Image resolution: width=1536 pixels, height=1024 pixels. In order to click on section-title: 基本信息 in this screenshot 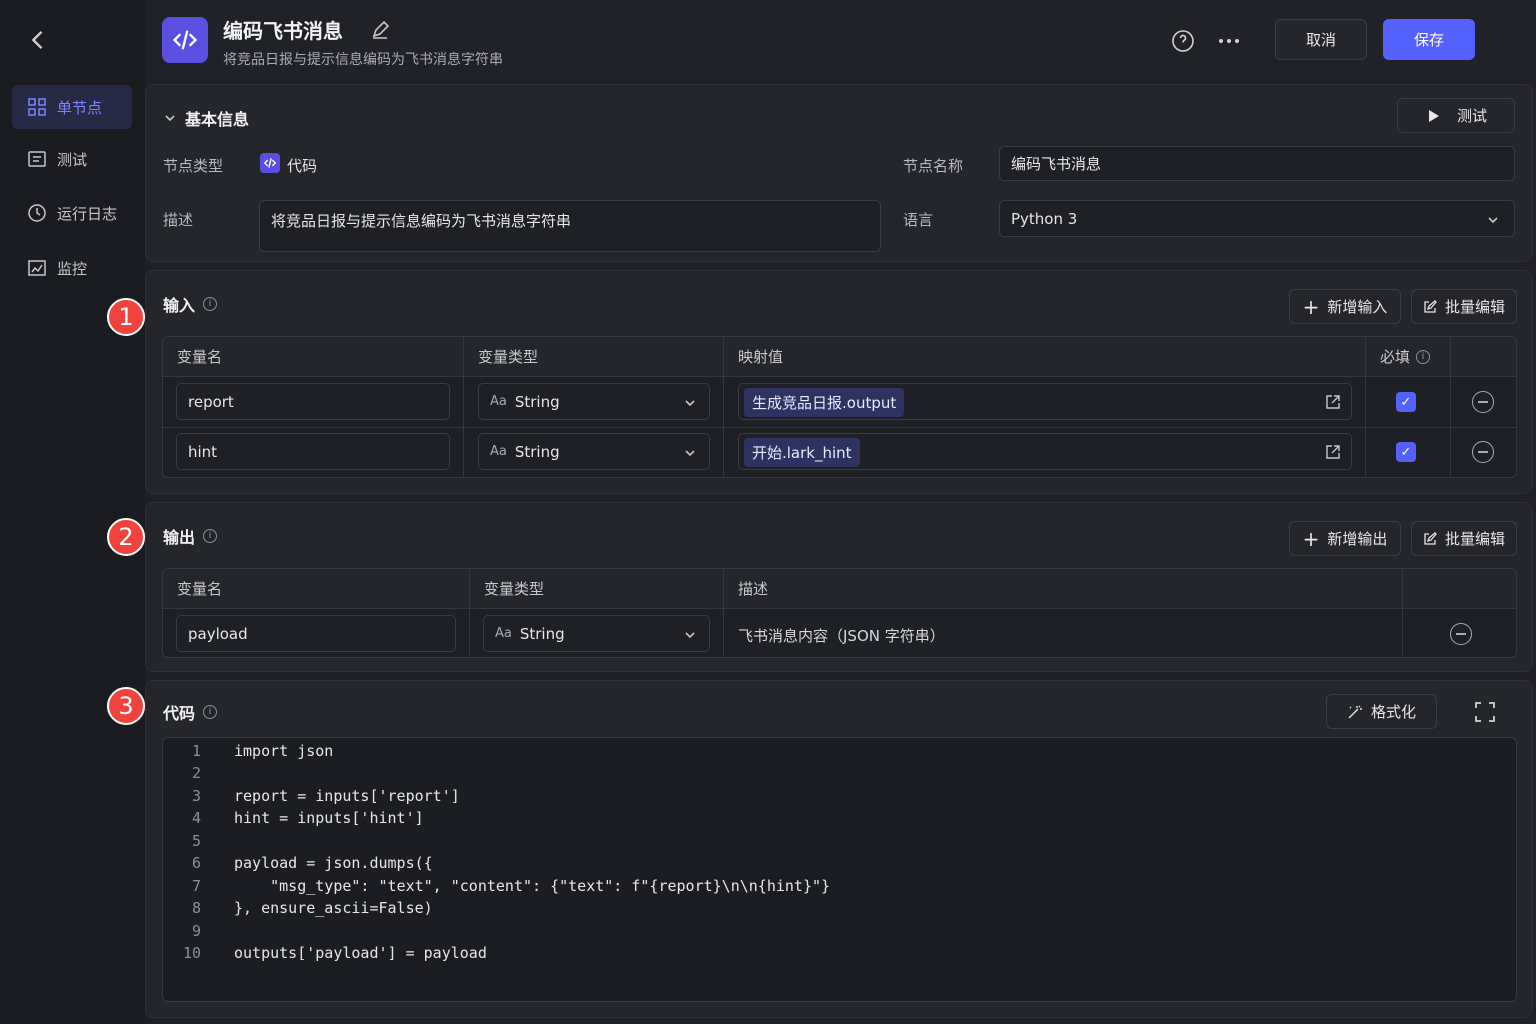, I will do `click(217, 119)`.